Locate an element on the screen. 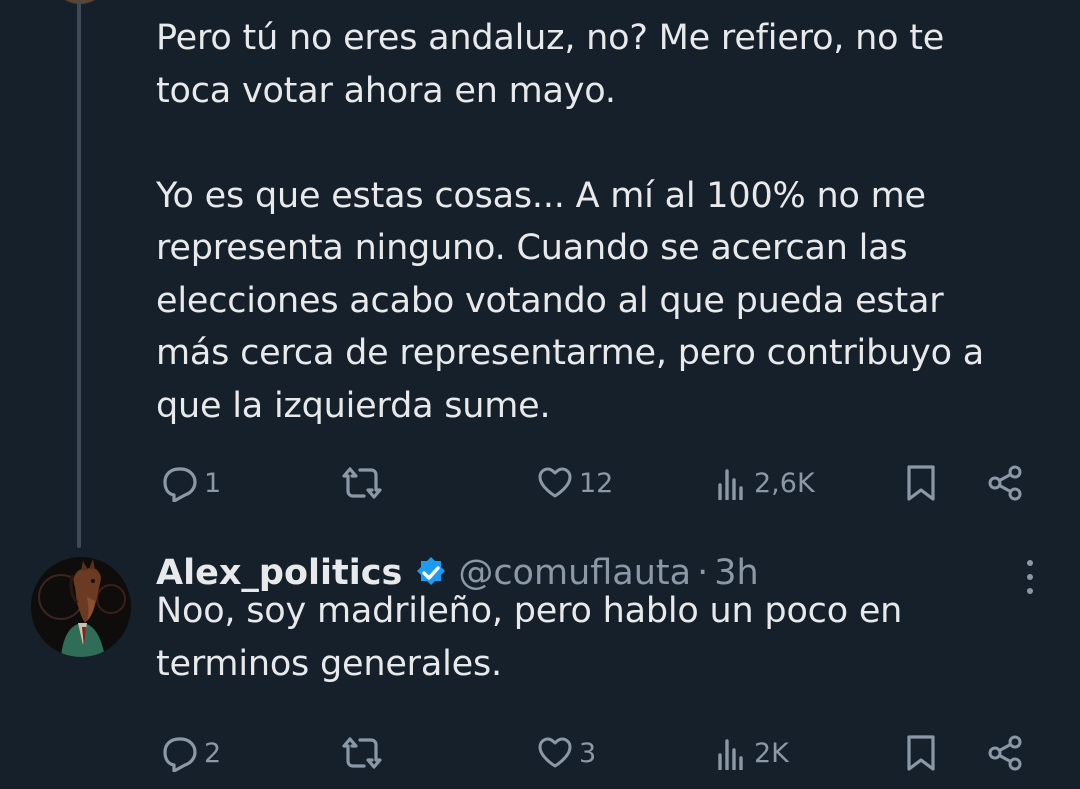  reply-button: 2 is located at coordinates (189, 753).